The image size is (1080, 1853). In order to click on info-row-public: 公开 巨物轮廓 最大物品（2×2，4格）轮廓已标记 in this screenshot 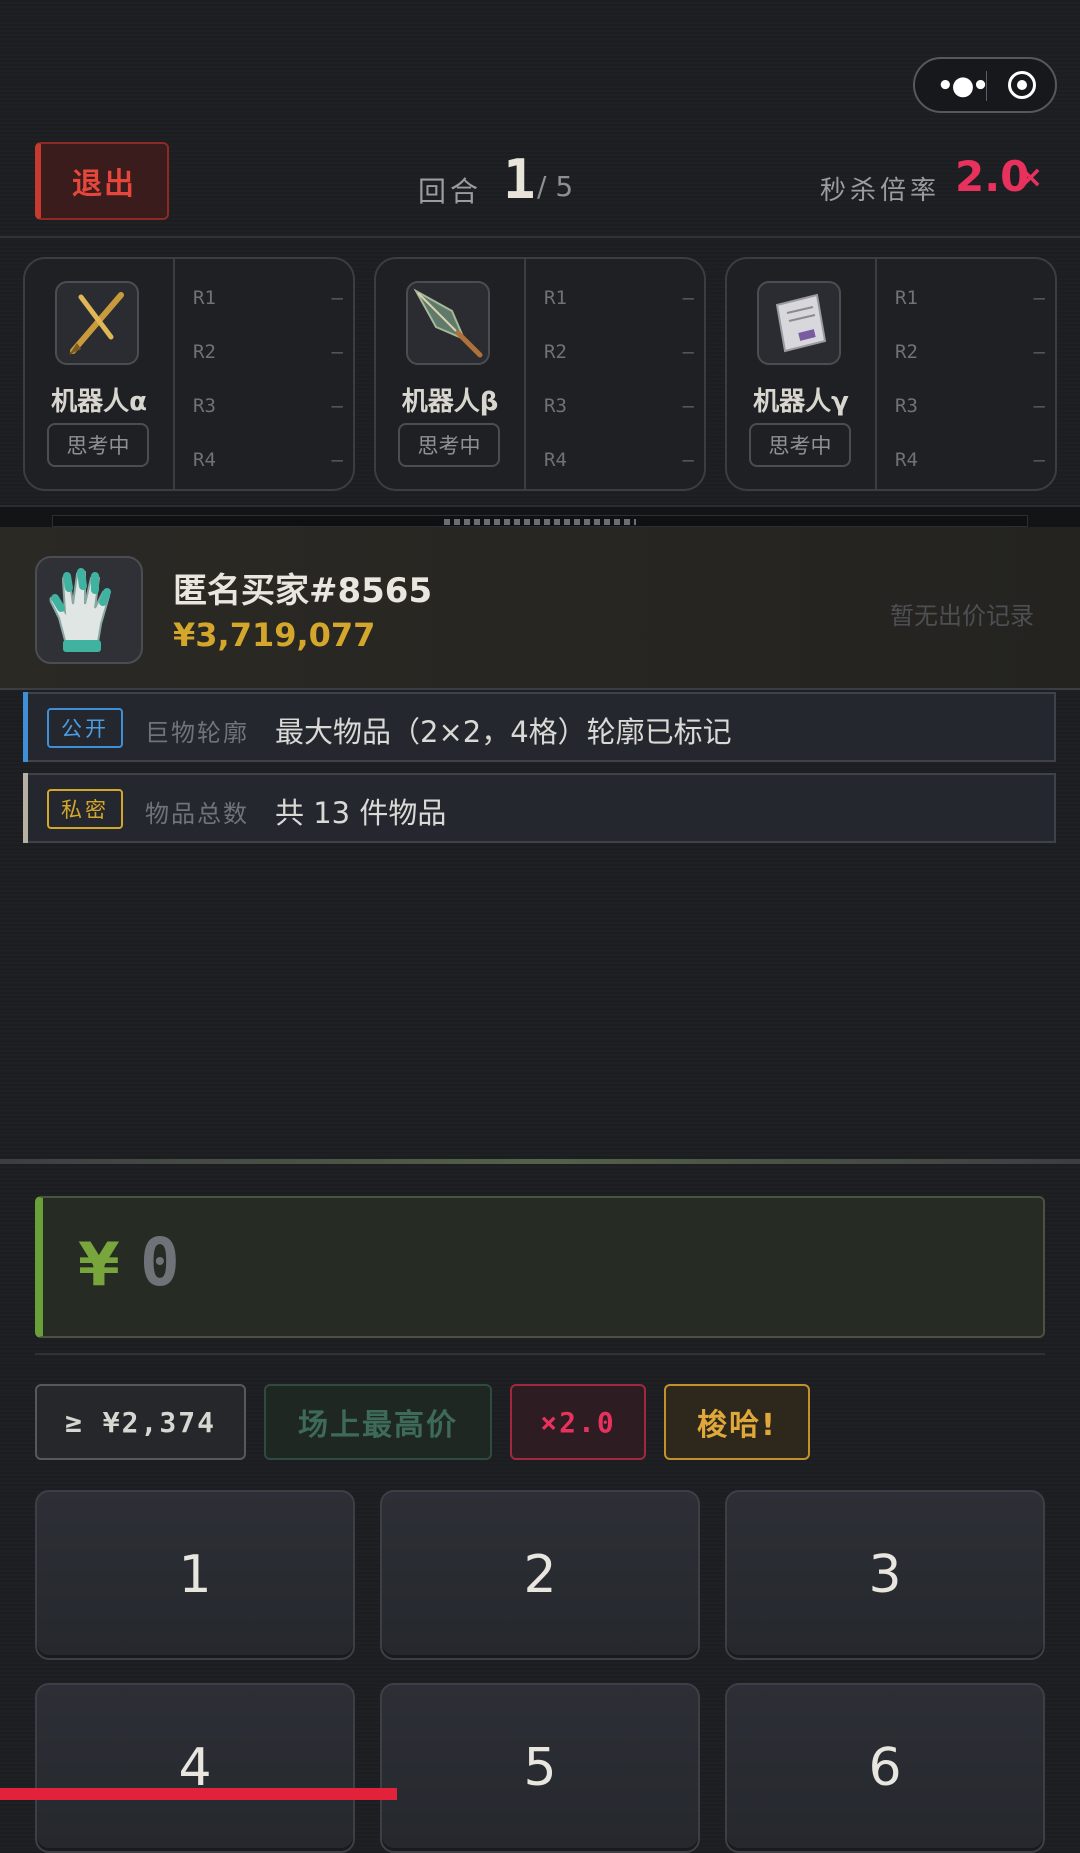, I will do `click(539, 727)`.